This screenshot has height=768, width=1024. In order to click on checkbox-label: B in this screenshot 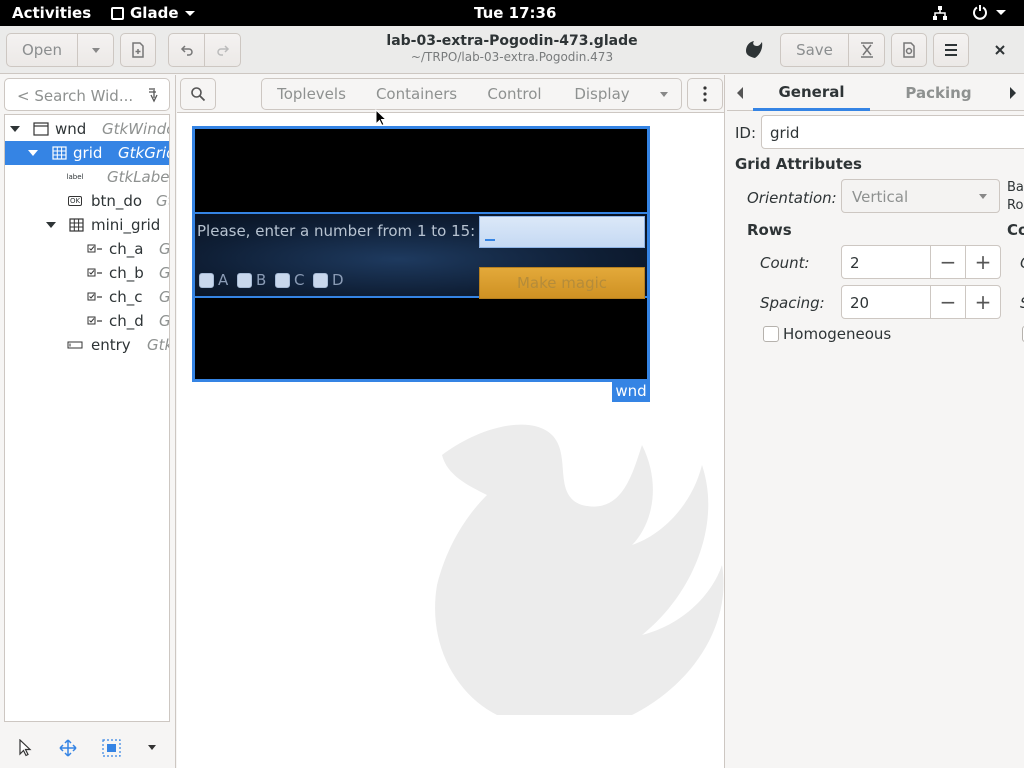, I will do `click(261, 280)`.